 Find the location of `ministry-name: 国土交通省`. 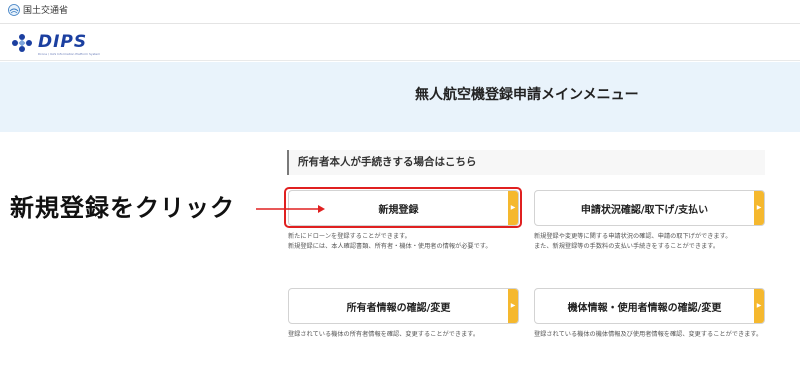

ministry-name: 国土交通省 is located at coordinates (46, 11).